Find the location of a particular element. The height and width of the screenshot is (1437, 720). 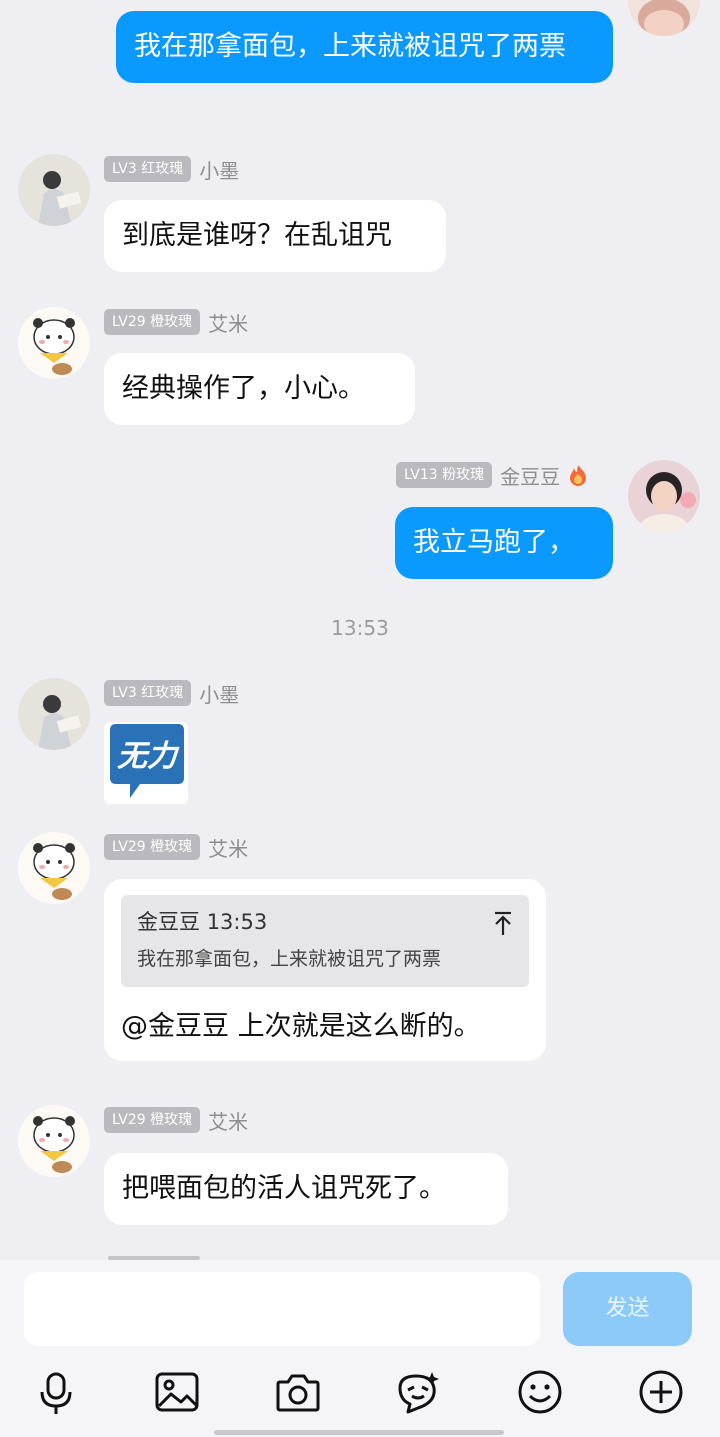

jump-to-message-icon is located at coordinates (503, 923).